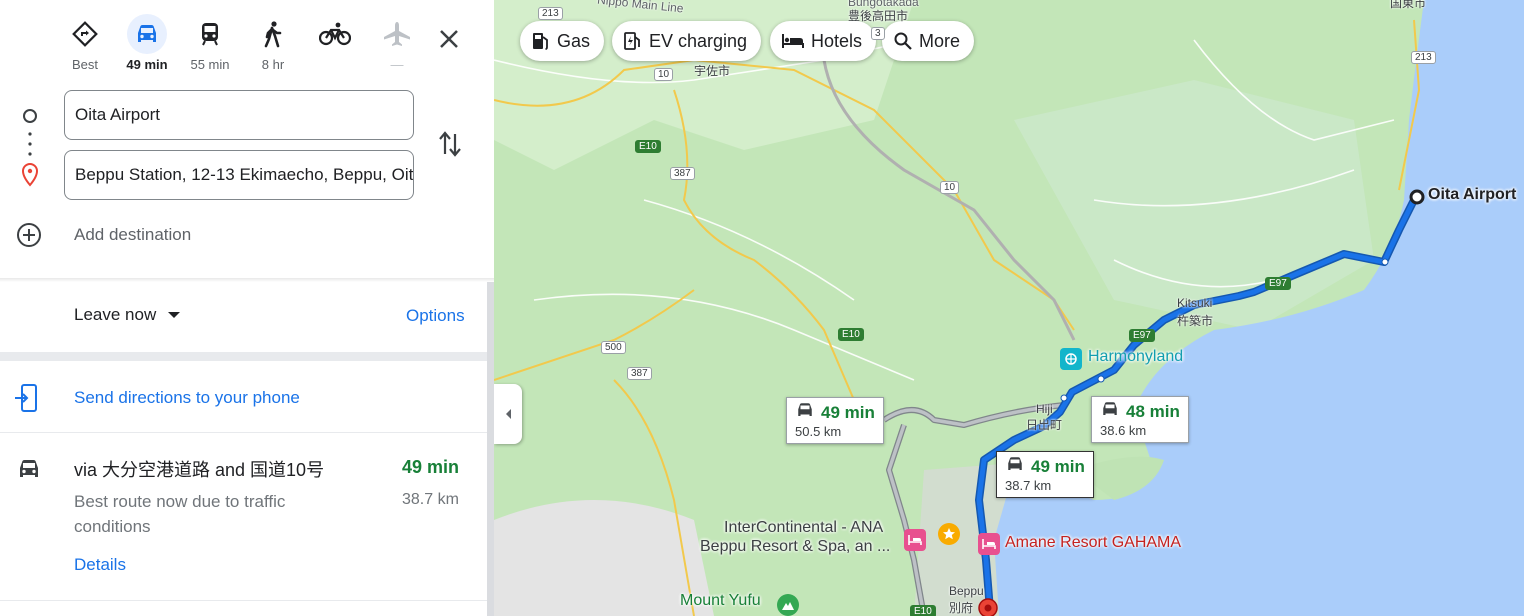 The height and width of the screenshot is (616, 1524). I want to click on poi-label: Mount Yufu, so click(720, 601).